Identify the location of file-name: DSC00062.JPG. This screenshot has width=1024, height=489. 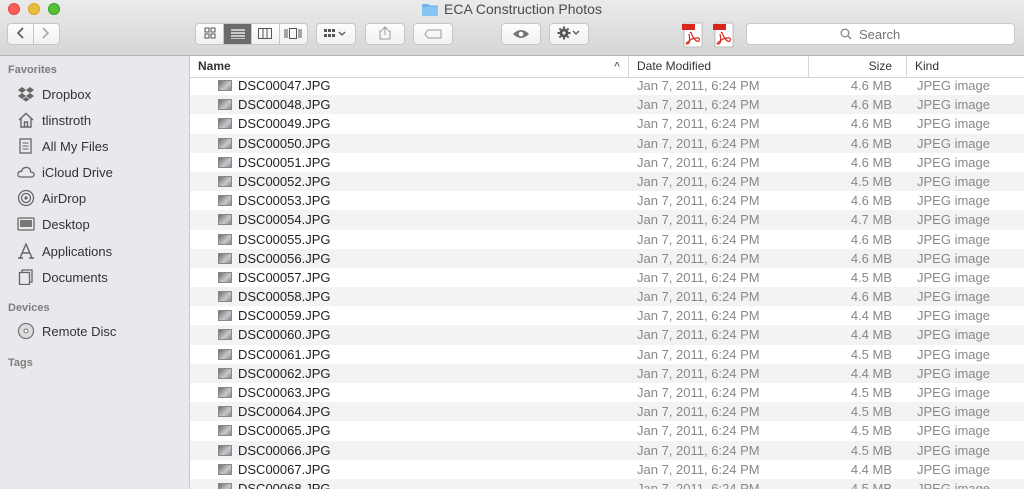
(284, 373).